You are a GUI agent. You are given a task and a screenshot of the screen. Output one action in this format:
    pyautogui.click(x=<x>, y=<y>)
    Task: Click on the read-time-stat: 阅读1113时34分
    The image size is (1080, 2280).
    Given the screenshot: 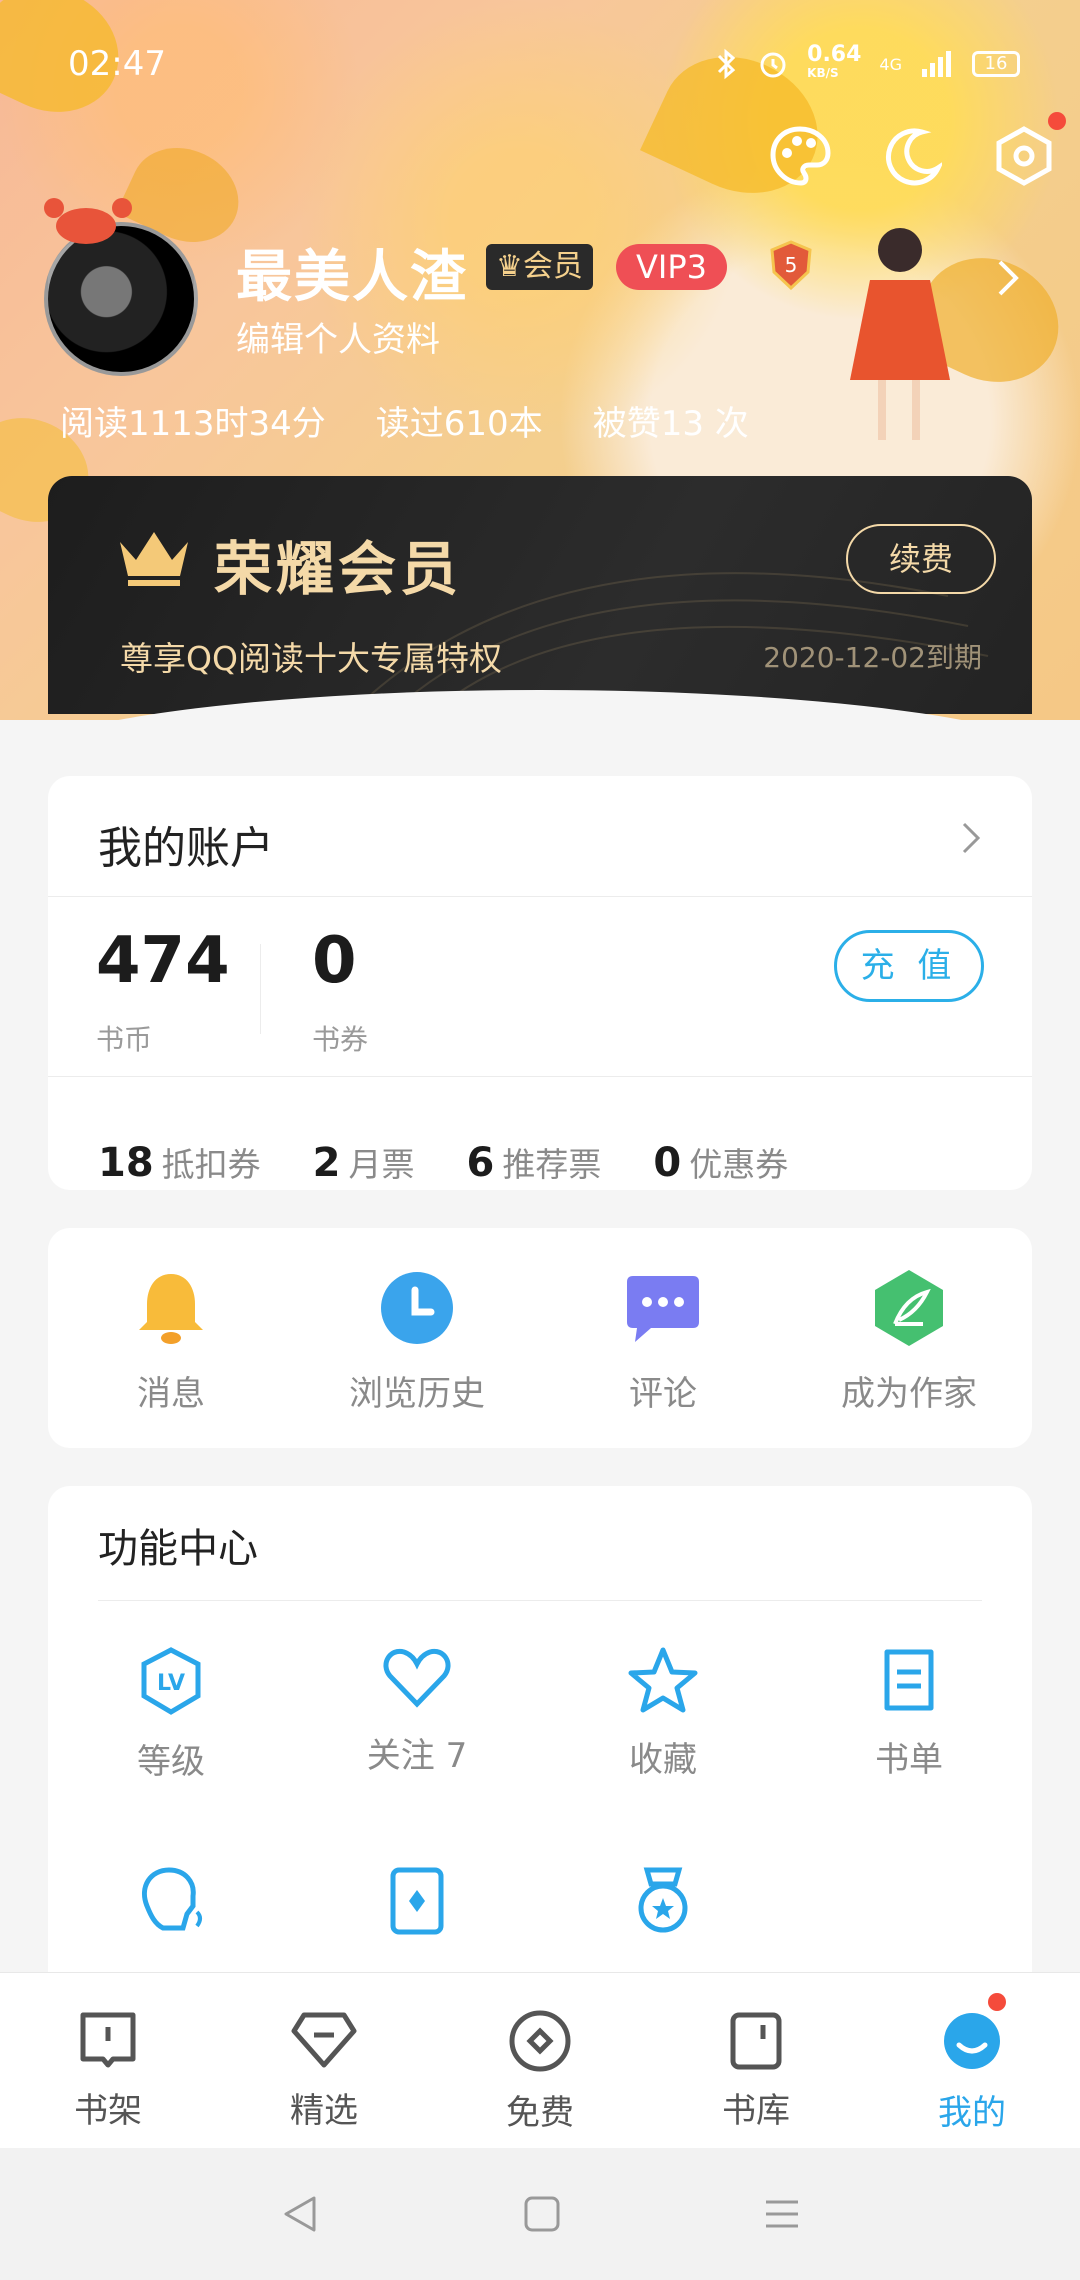 What is the action you would take?
    pyautogui.click(x=193, y=420)
    